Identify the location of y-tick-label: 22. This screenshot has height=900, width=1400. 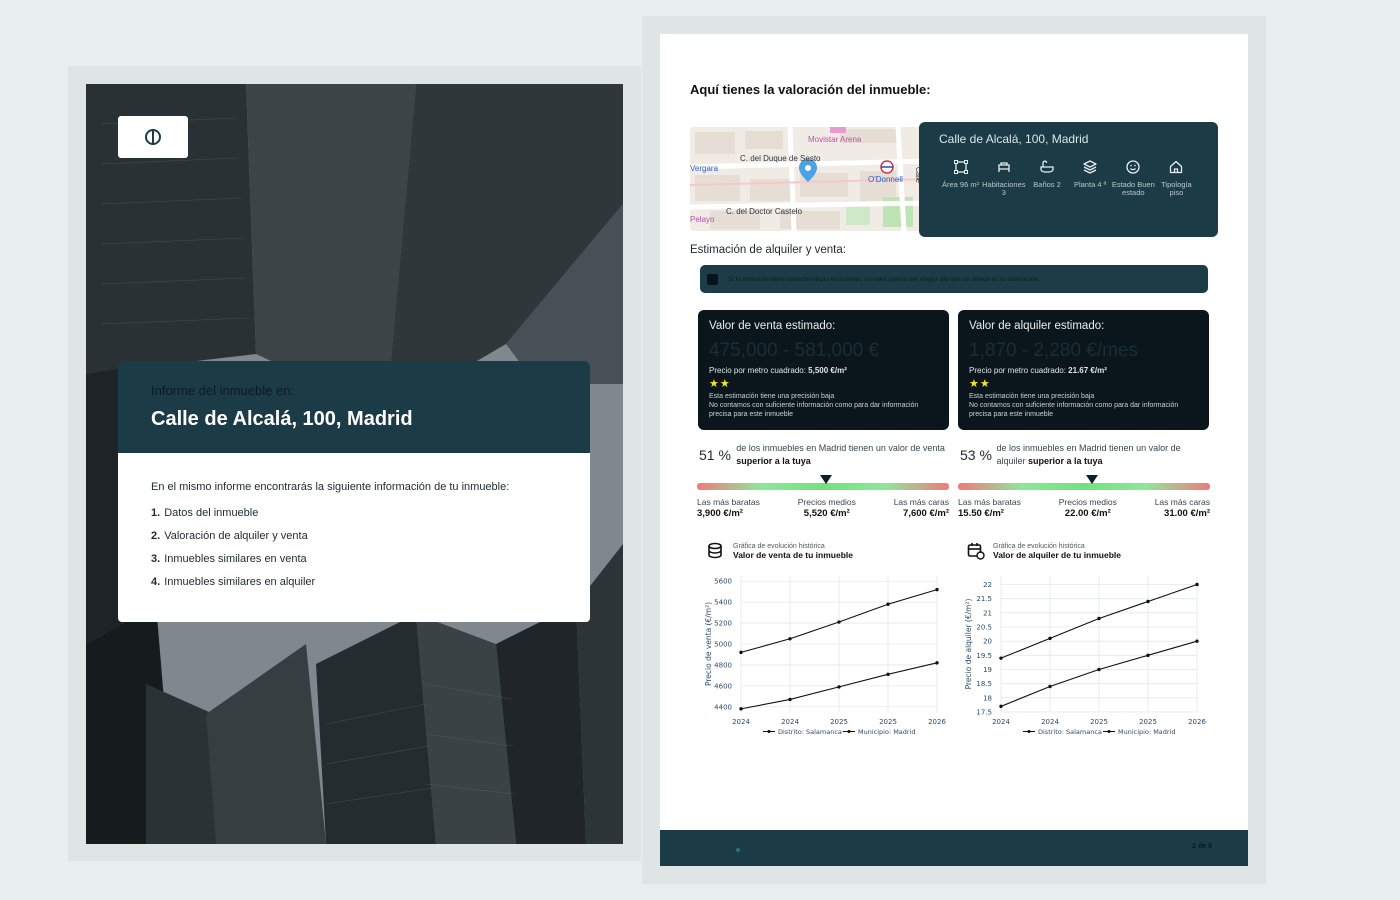
(987, 585).